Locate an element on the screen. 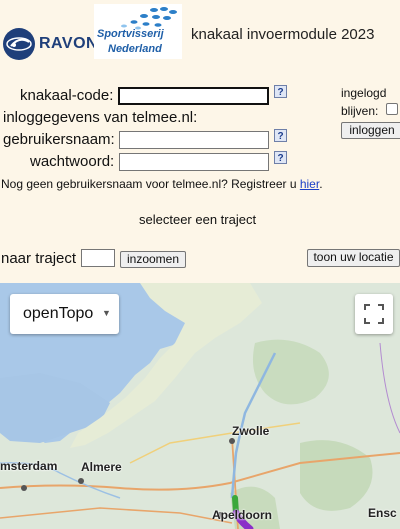  sportvisserij-logo: Sportvisserij Nederland is located at coordinates (138, 31).